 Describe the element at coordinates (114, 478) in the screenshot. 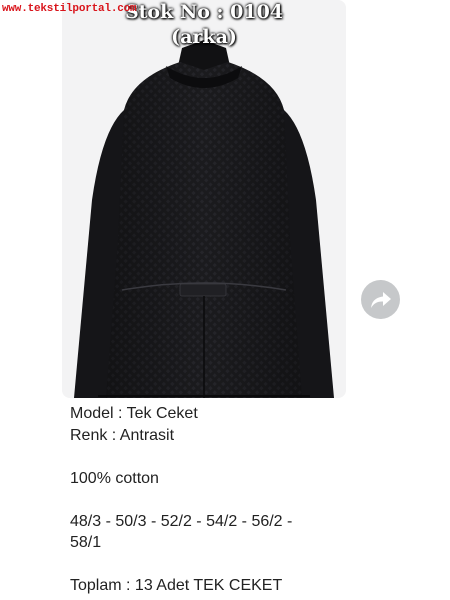

I see `fabric-line: 100% cotton` at that location.